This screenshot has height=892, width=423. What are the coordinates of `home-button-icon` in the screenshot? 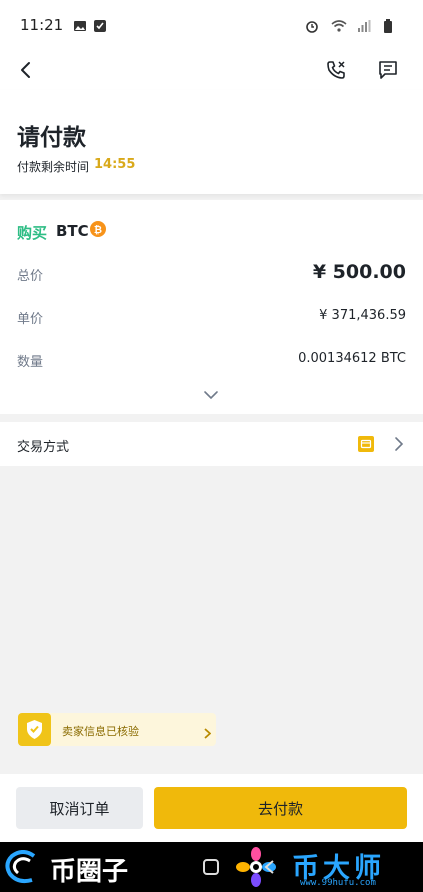 It's located at (211, 867).